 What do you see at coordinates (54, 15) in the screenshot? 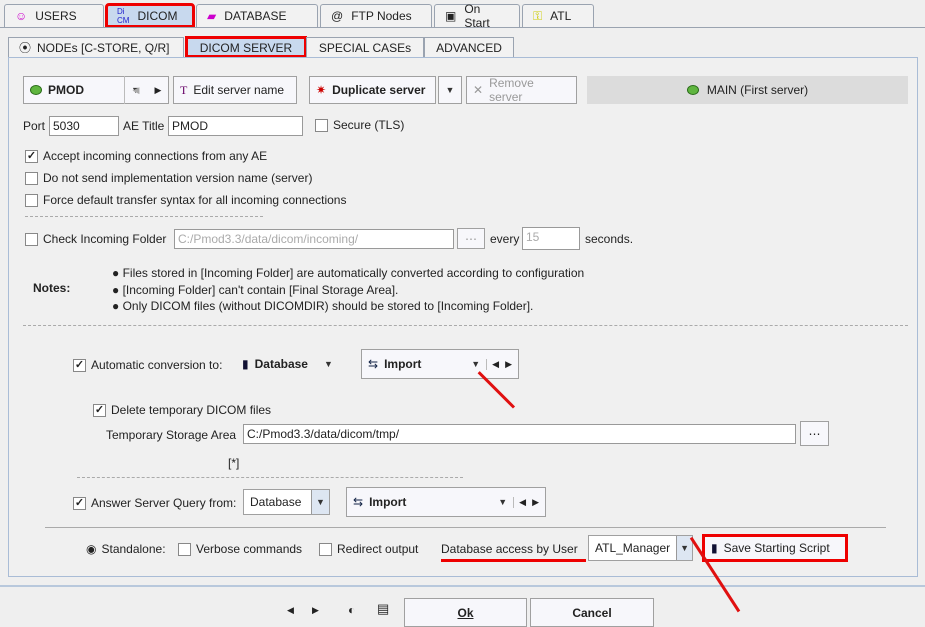
I see `tab-users: ☺ USERS` at bounding box center [54, 15].